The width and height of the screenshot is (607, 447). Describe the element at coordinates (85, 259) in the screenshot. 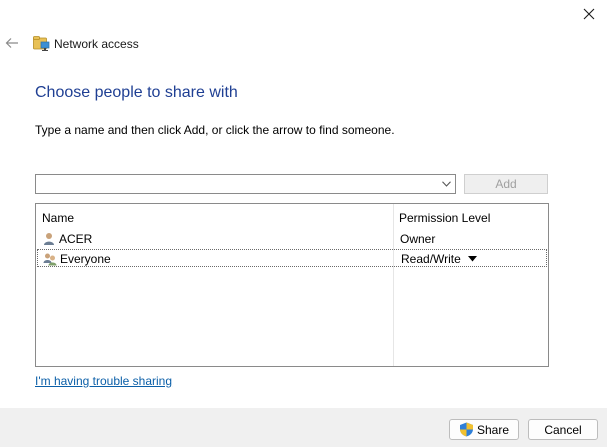

I see `row-name: Everyone` at that location.